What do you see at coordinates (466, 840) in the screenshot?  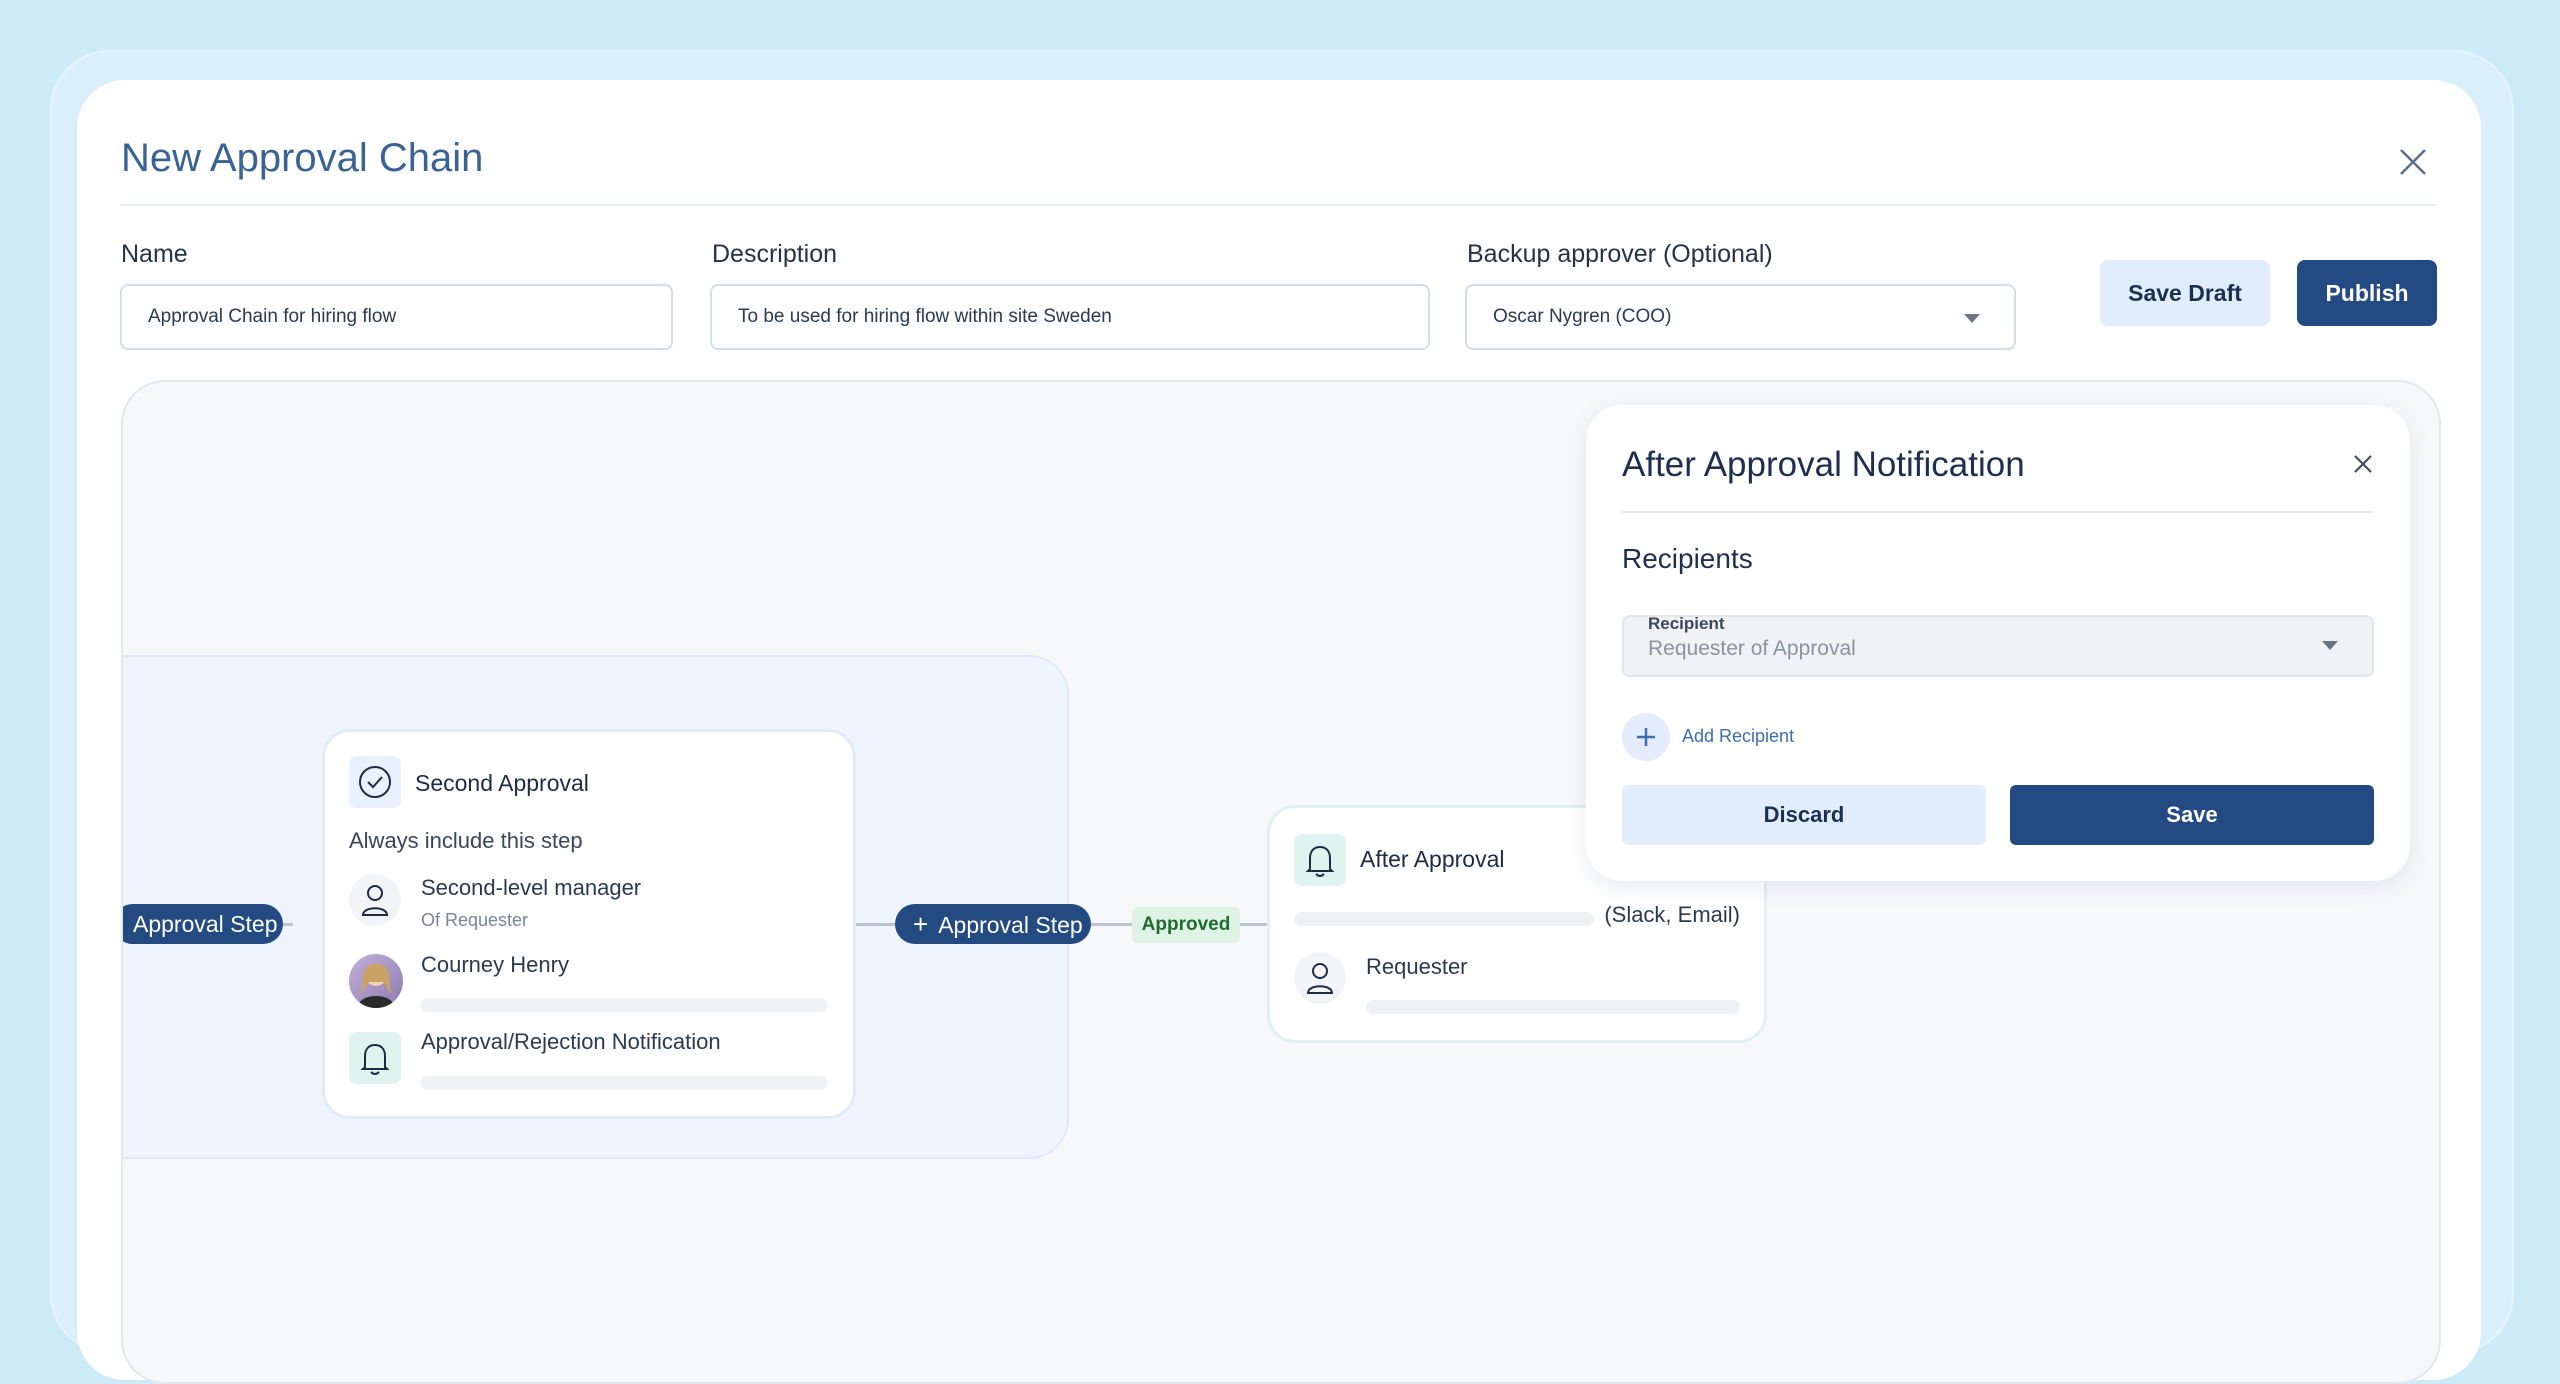 I see `always-include-text: Always include this step` at bounding box center [466, 840].